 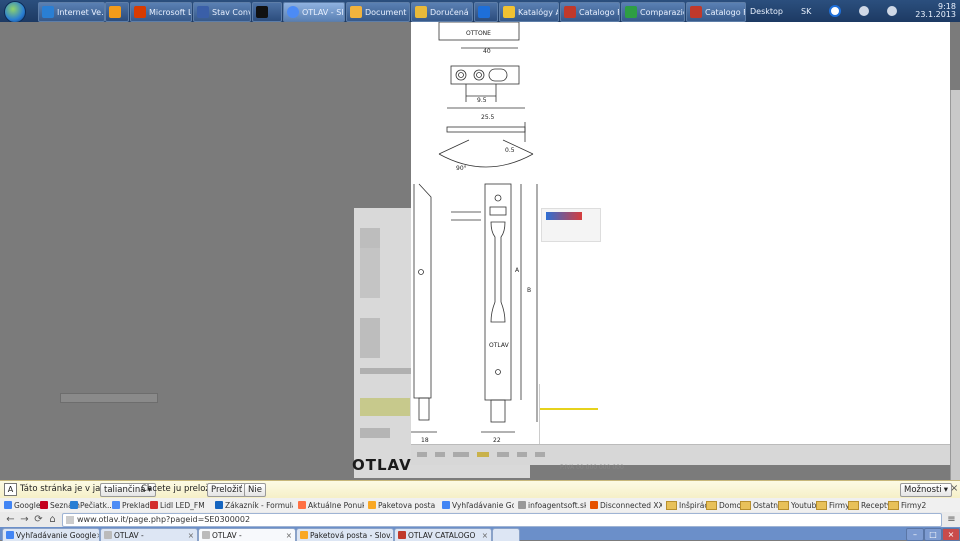 What do you see at coordinates (109, 398) in the screenshot?
I see `sidebar-search-field` at bounding box center [109, 398].